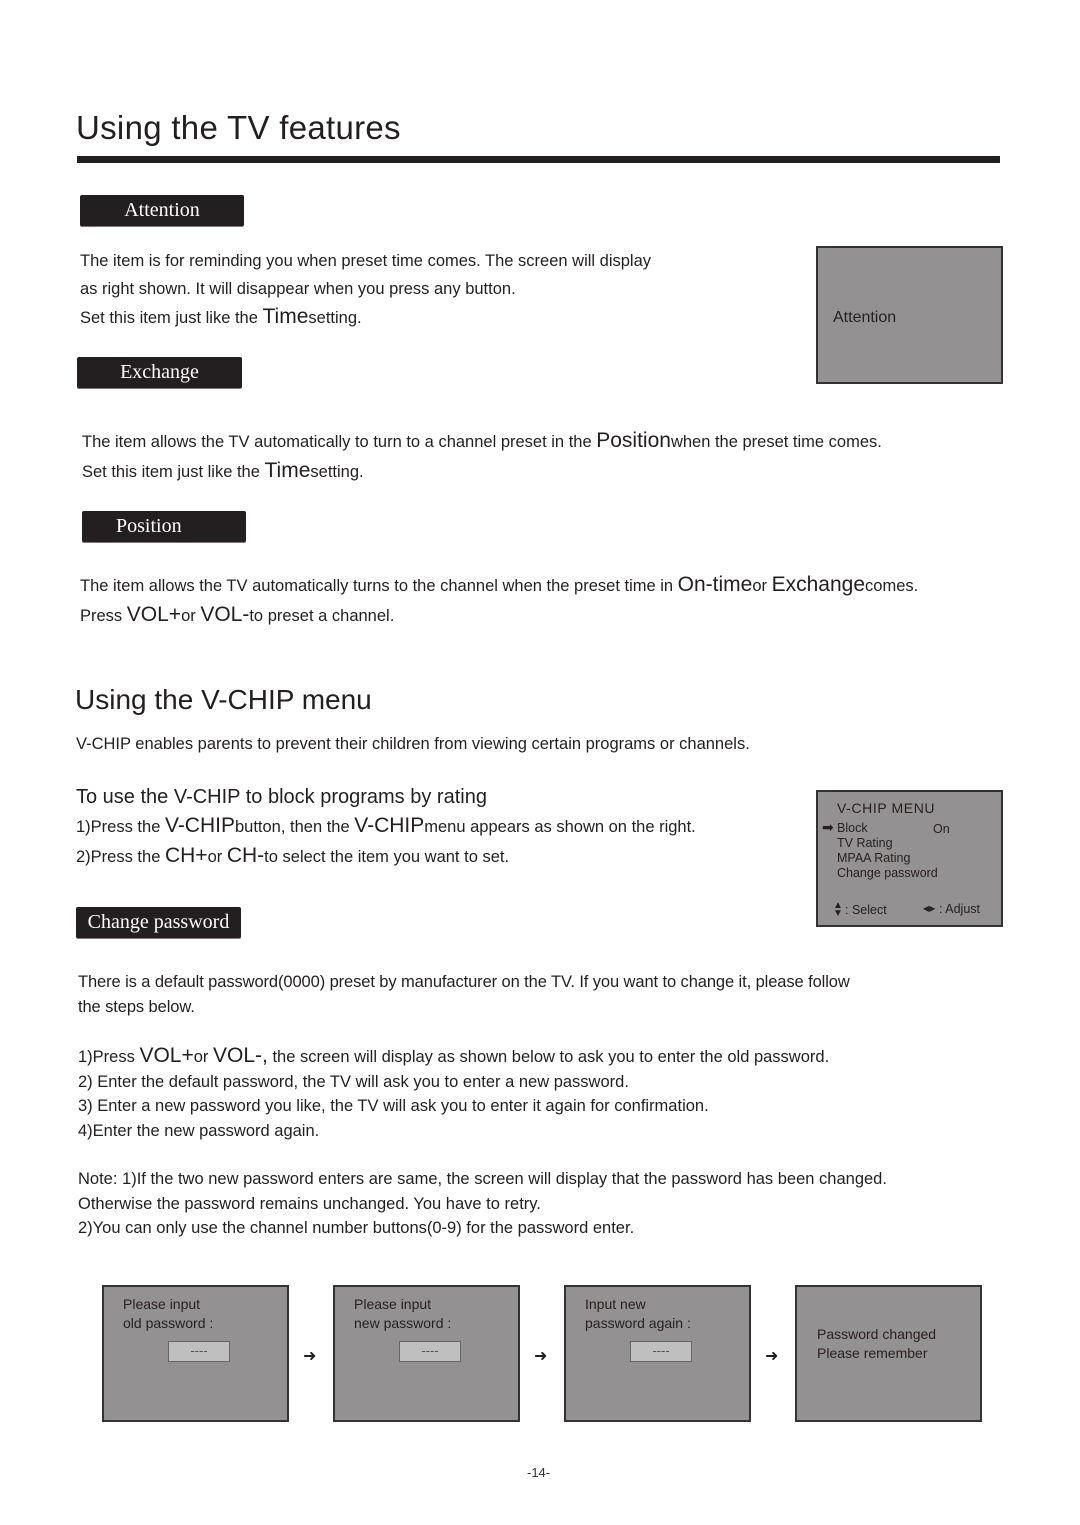 The width and height of the screenshot is (1080, 1525). Describe the element at coordinates (159, 372) in the screenshot. I see `exchange-tag: Exchange` at that location.